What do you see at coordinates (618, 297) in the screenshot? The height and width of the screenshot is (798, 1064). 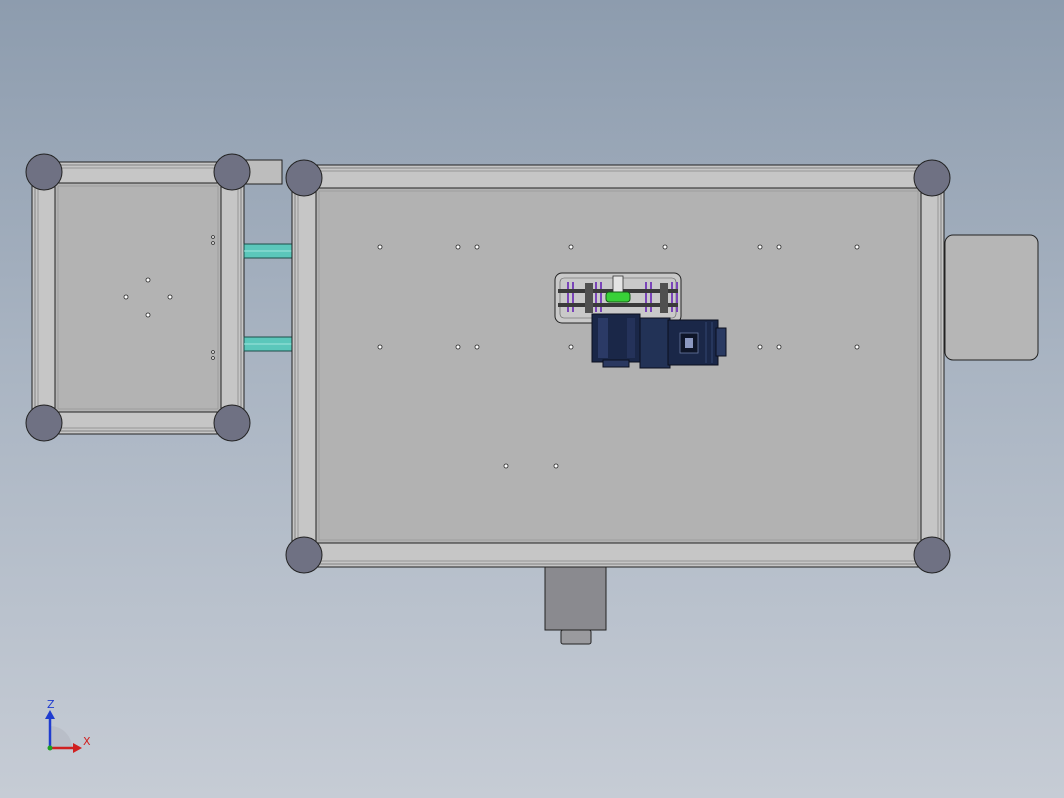 I see `coupling` at bounding box center [618, 297].